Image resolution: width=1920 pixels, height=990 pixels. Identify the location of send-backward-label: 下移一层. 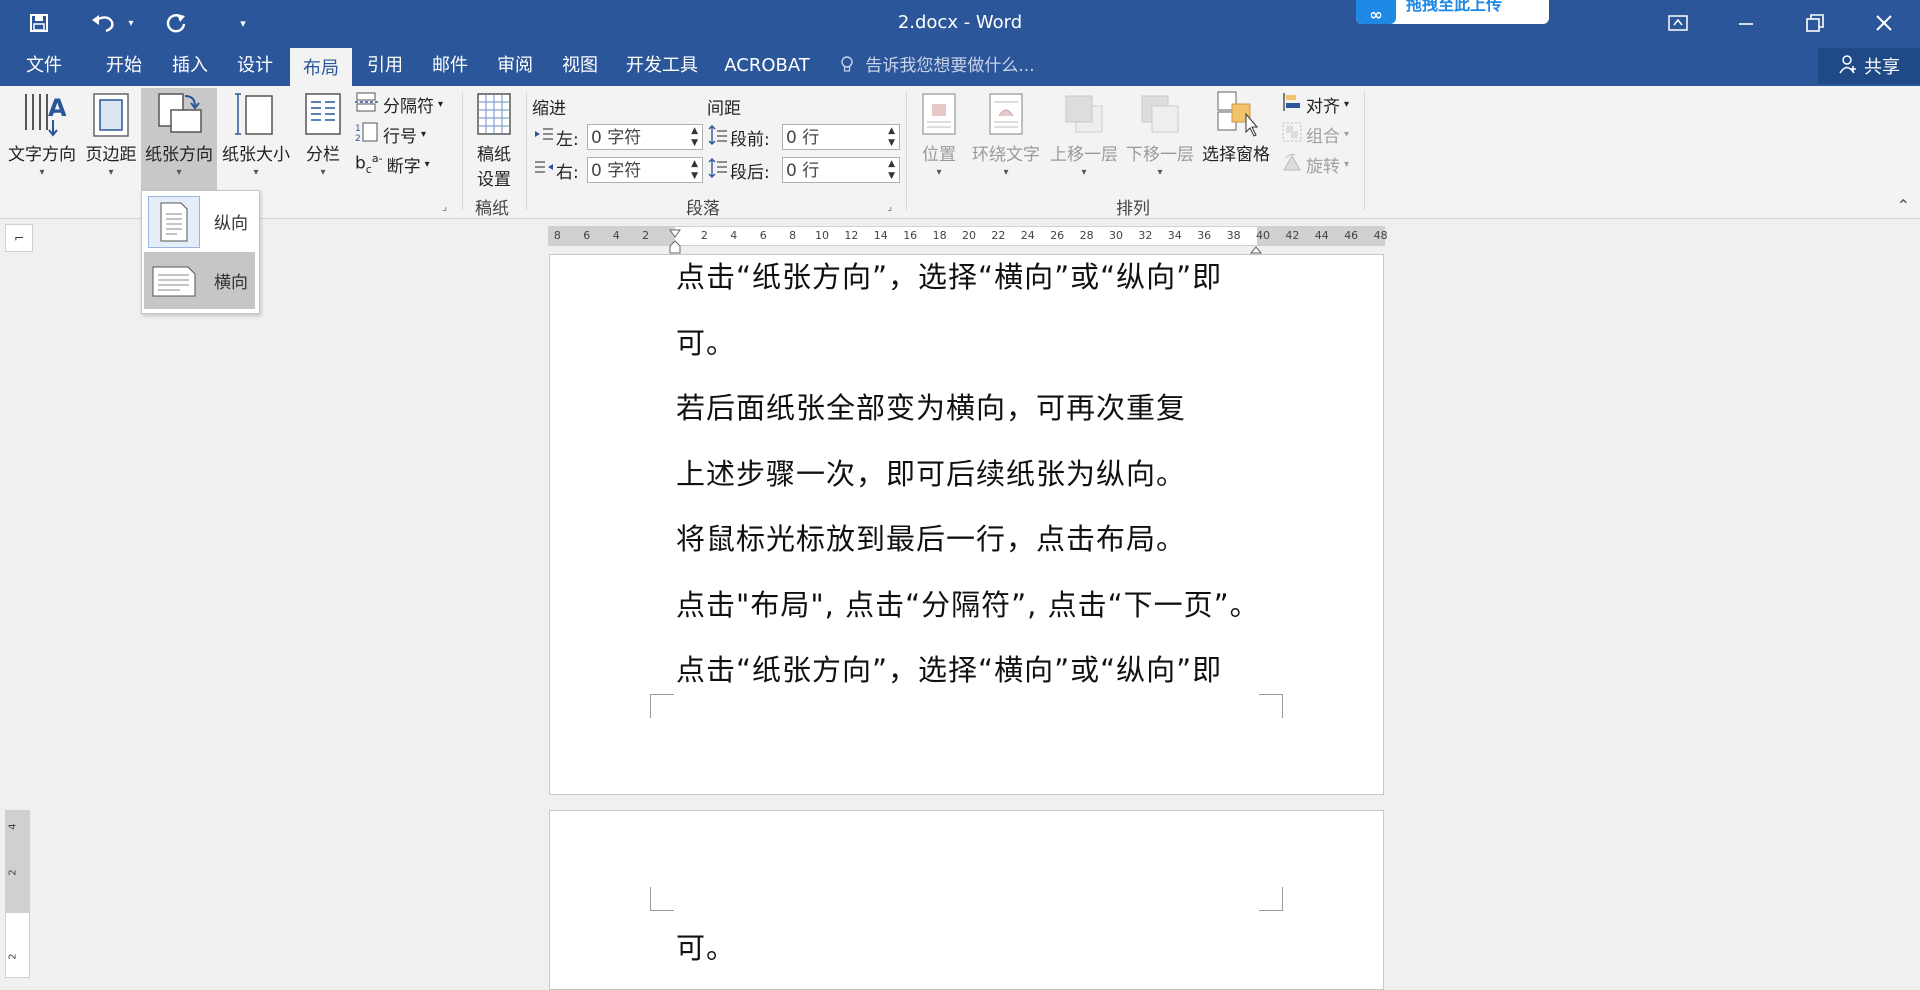
(1160, 155).